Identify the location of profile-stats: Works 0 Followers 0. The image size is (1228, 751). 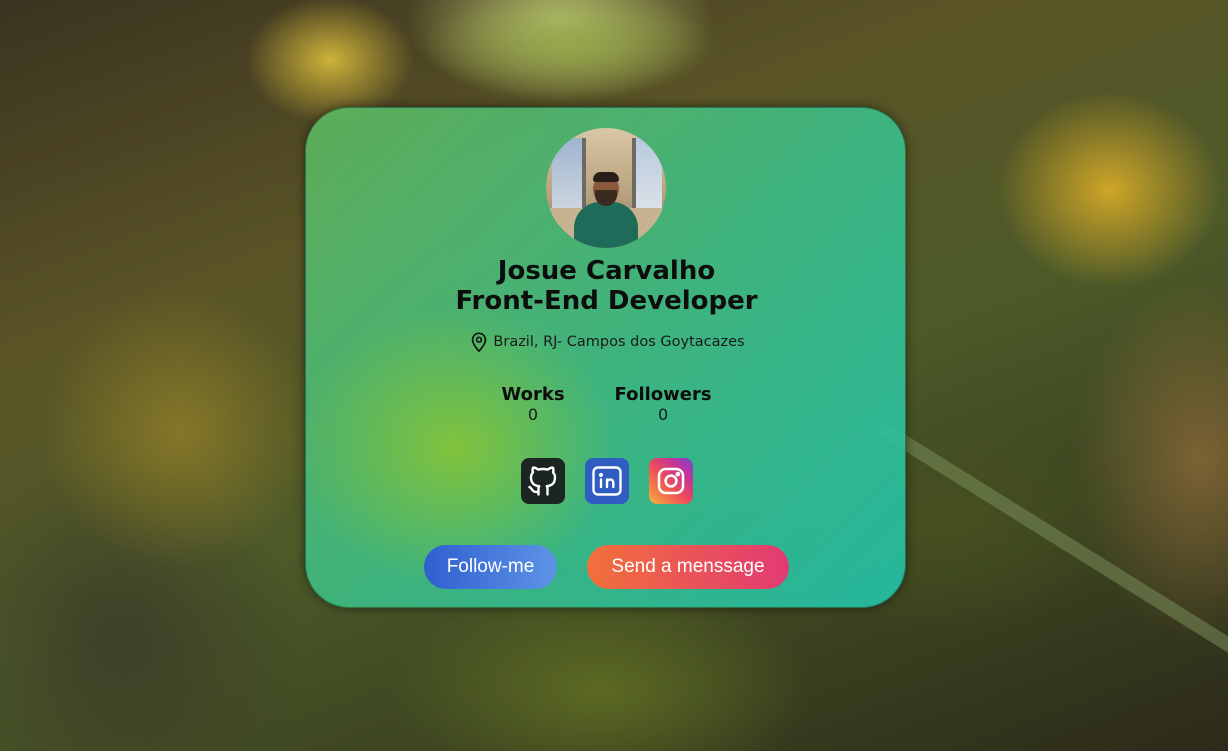
(605, 404).